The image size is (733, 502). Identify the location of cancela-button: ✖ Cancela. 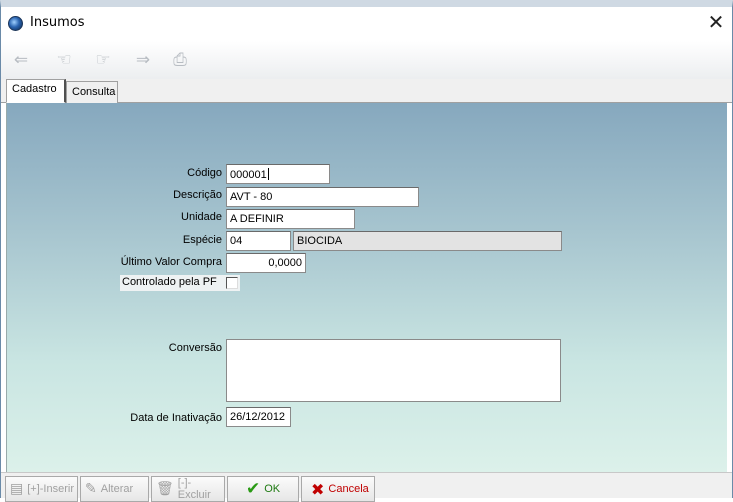
(338, 489).